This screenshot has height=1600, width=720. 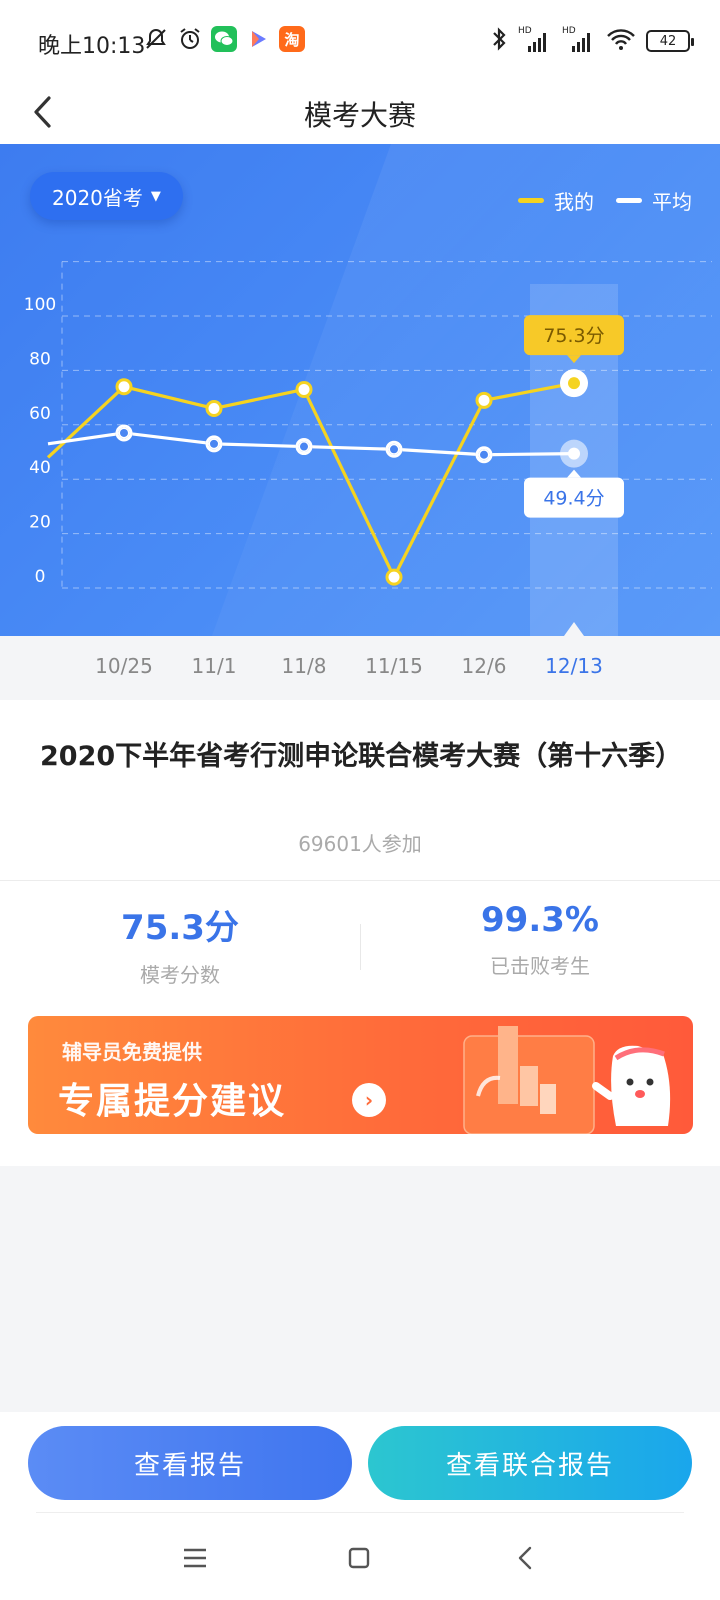 I want to click on legend-label-mine: 我的, so click(x=574, y=202).